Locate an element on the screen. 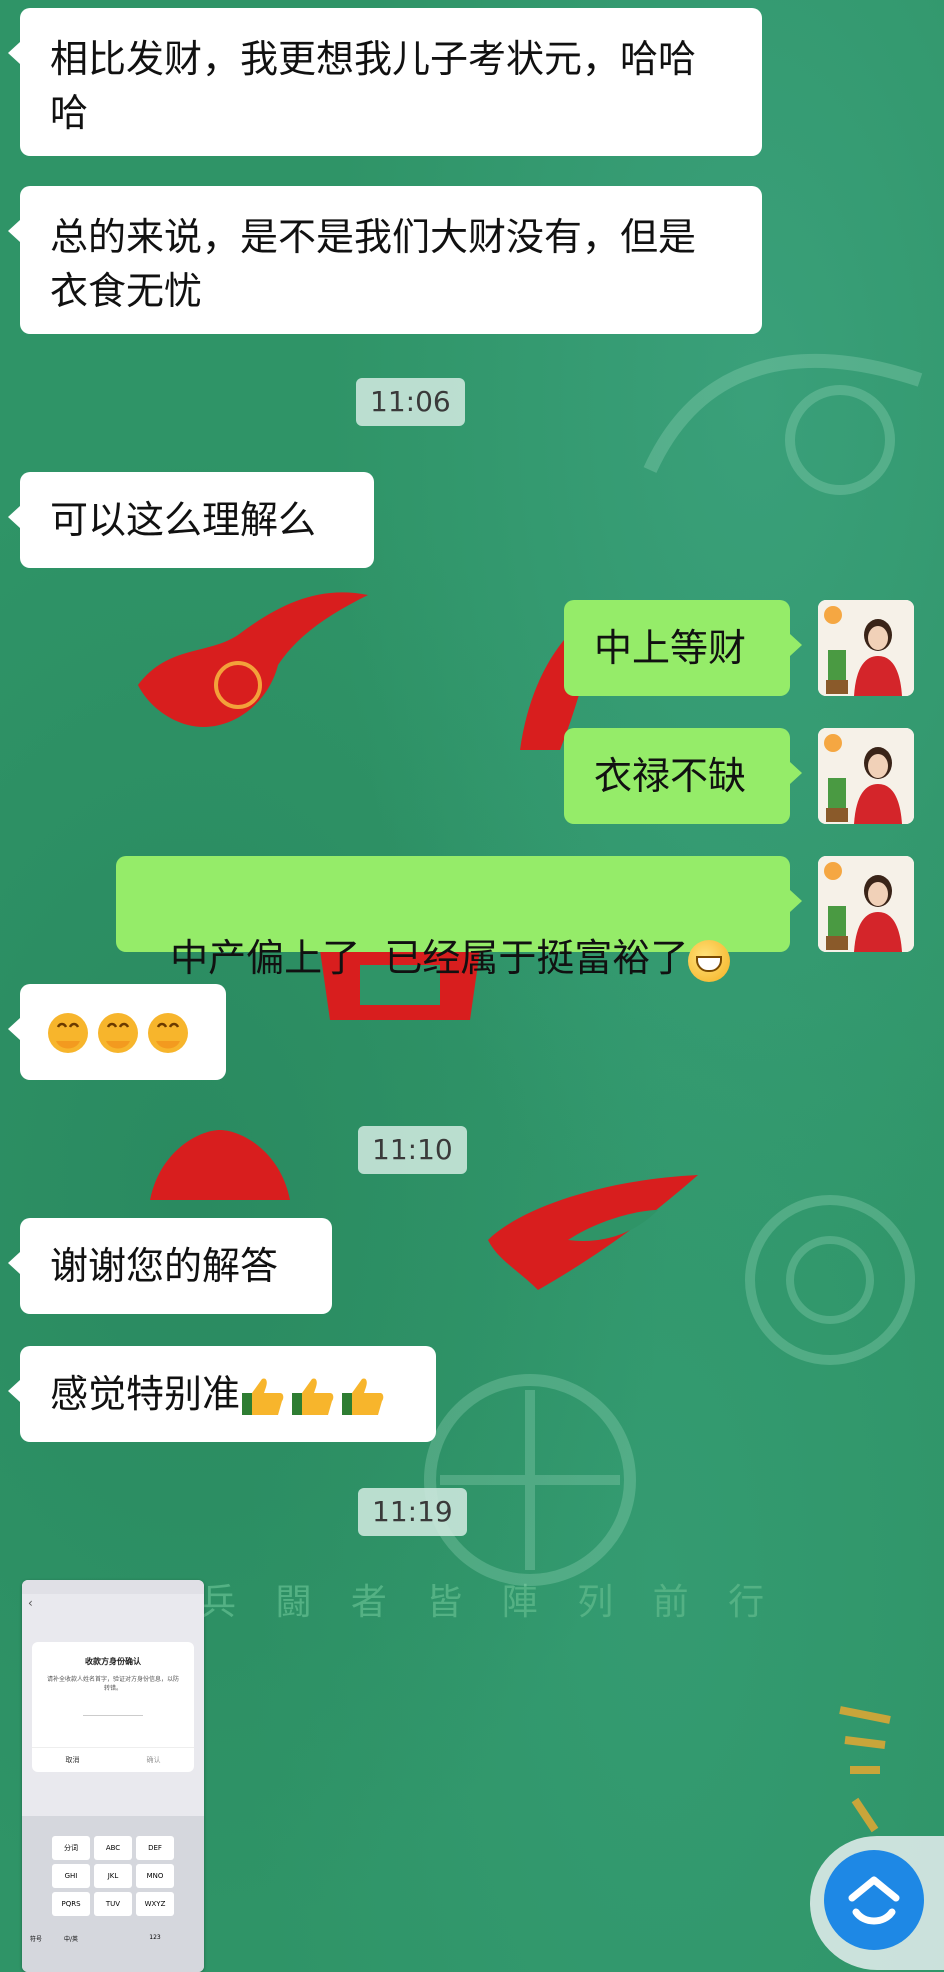 This screenshot has width=944, height=1972. hugging-face-emoji is located at coordinates (118, 1033).